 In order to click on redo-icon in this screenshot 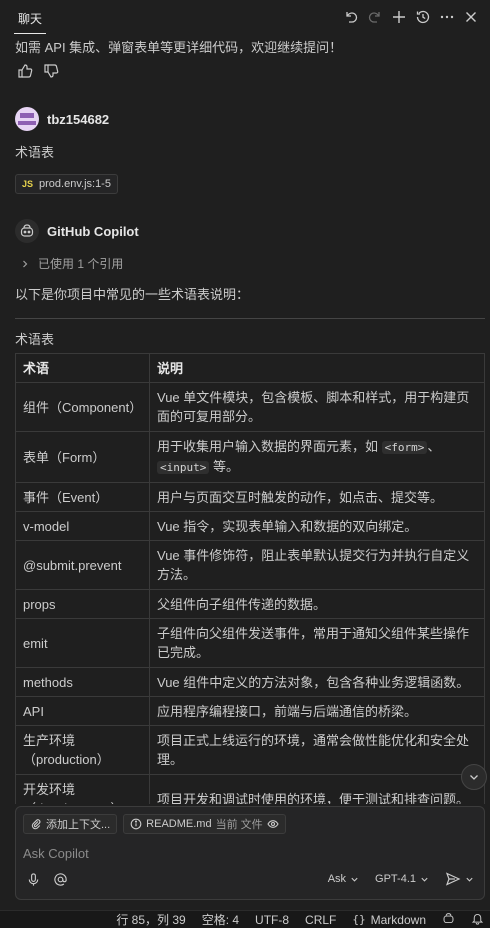, I will do `click(375, 17)`.